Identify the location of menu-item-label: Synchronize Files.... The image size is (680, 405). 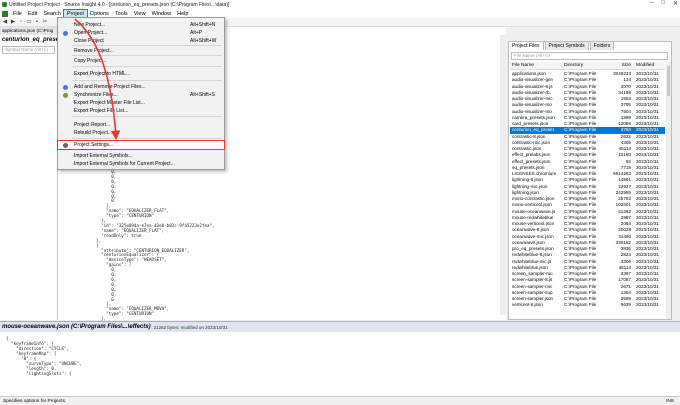
(96, 95).